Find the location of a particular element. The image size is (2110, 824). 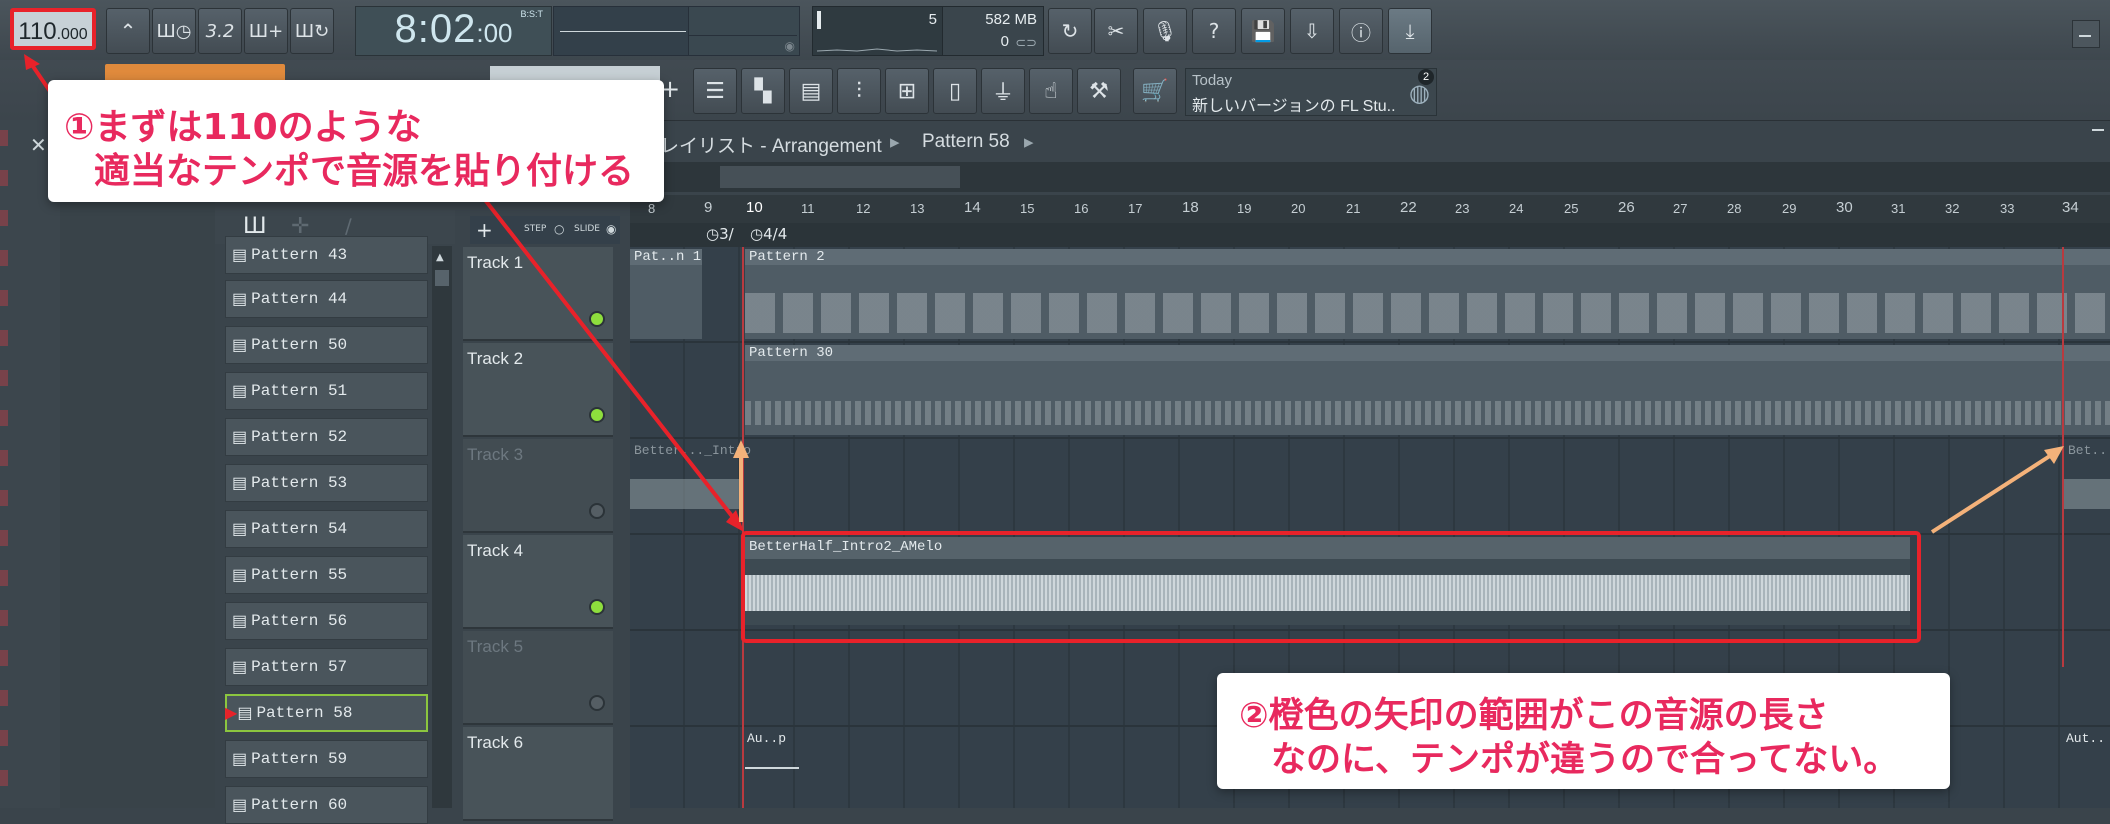

callout-step1-line2: 適当なテンポで音源を貼り付ける is located at coordinates (364, 171).